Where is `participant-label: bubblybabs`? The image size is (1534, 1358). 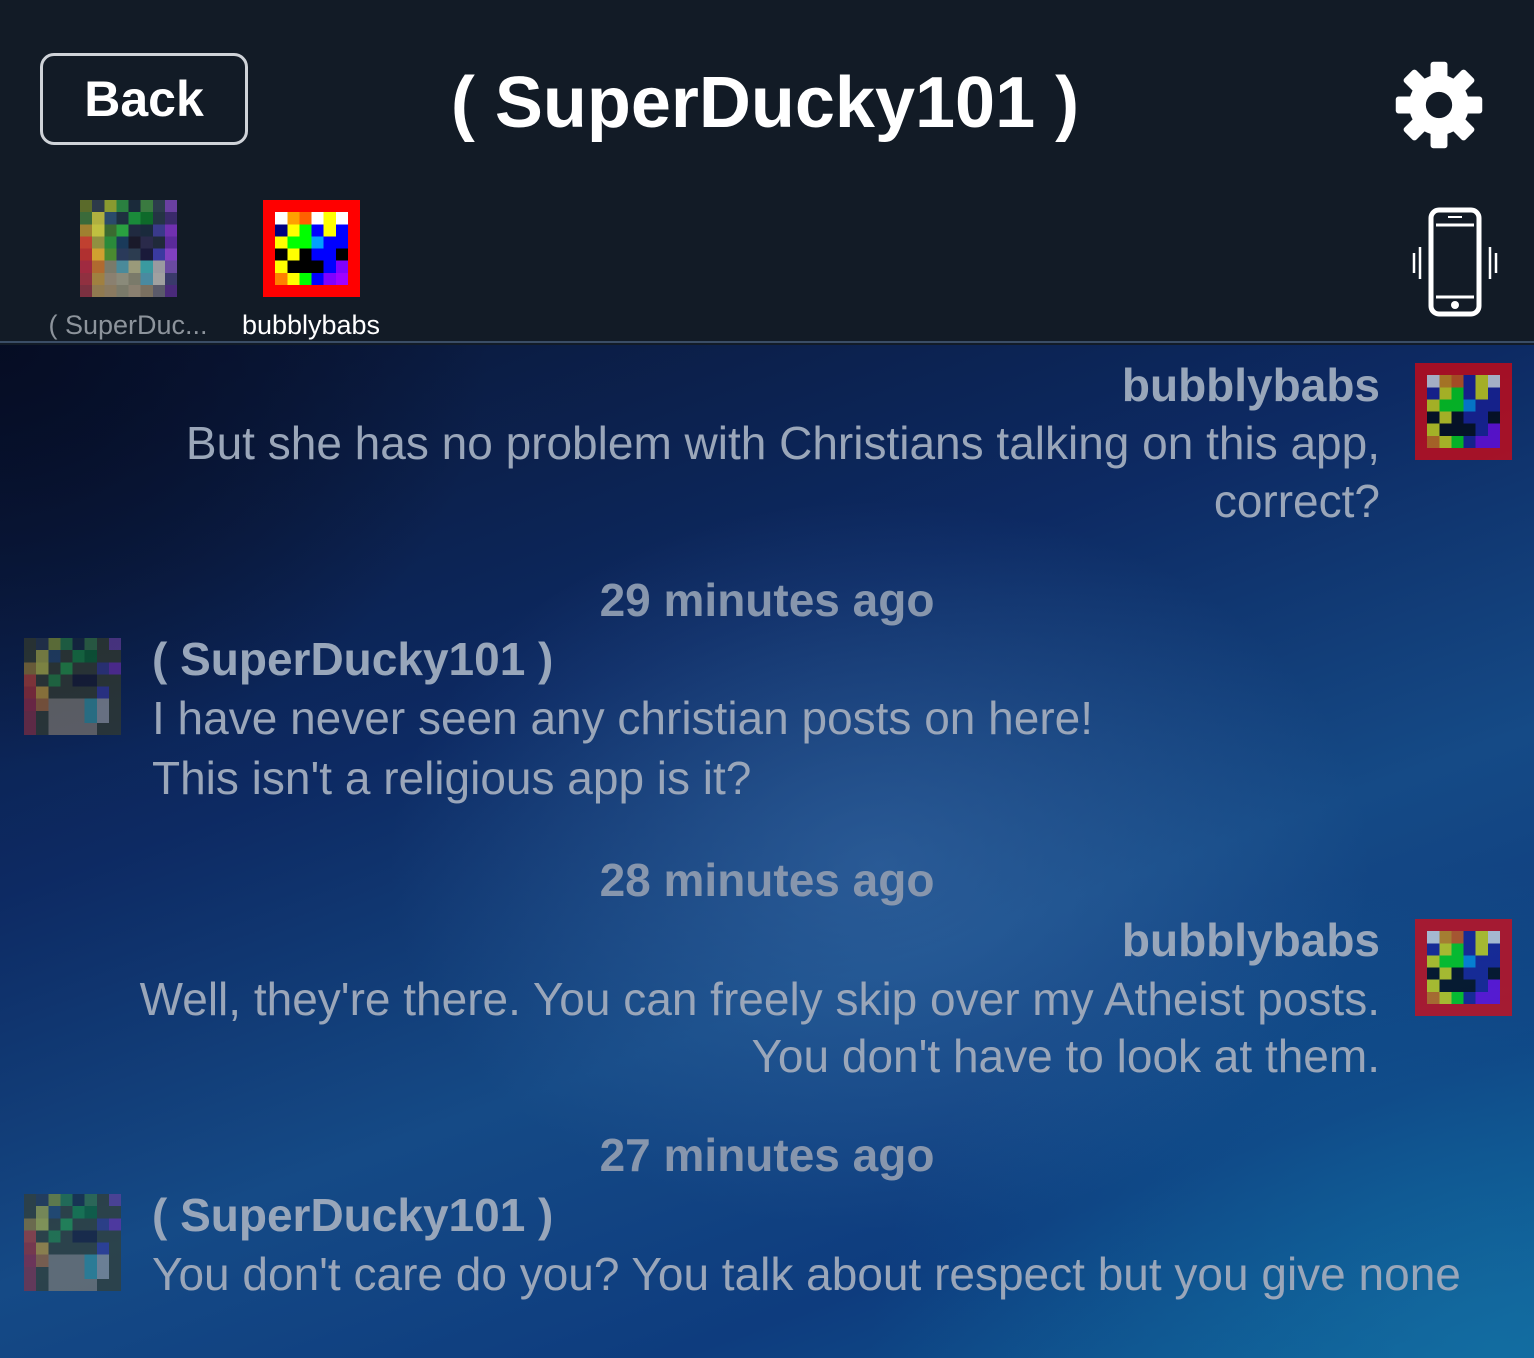 participant-label: bubblybabs is located at coordinates (311, 325).